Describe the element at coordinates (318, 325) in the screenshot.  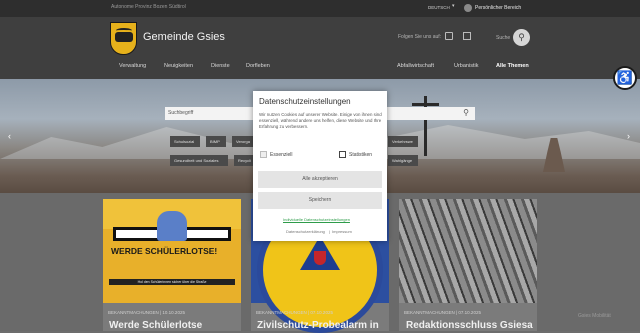
I see `card-title: Zivilschutz-Probealarm in` at that location.